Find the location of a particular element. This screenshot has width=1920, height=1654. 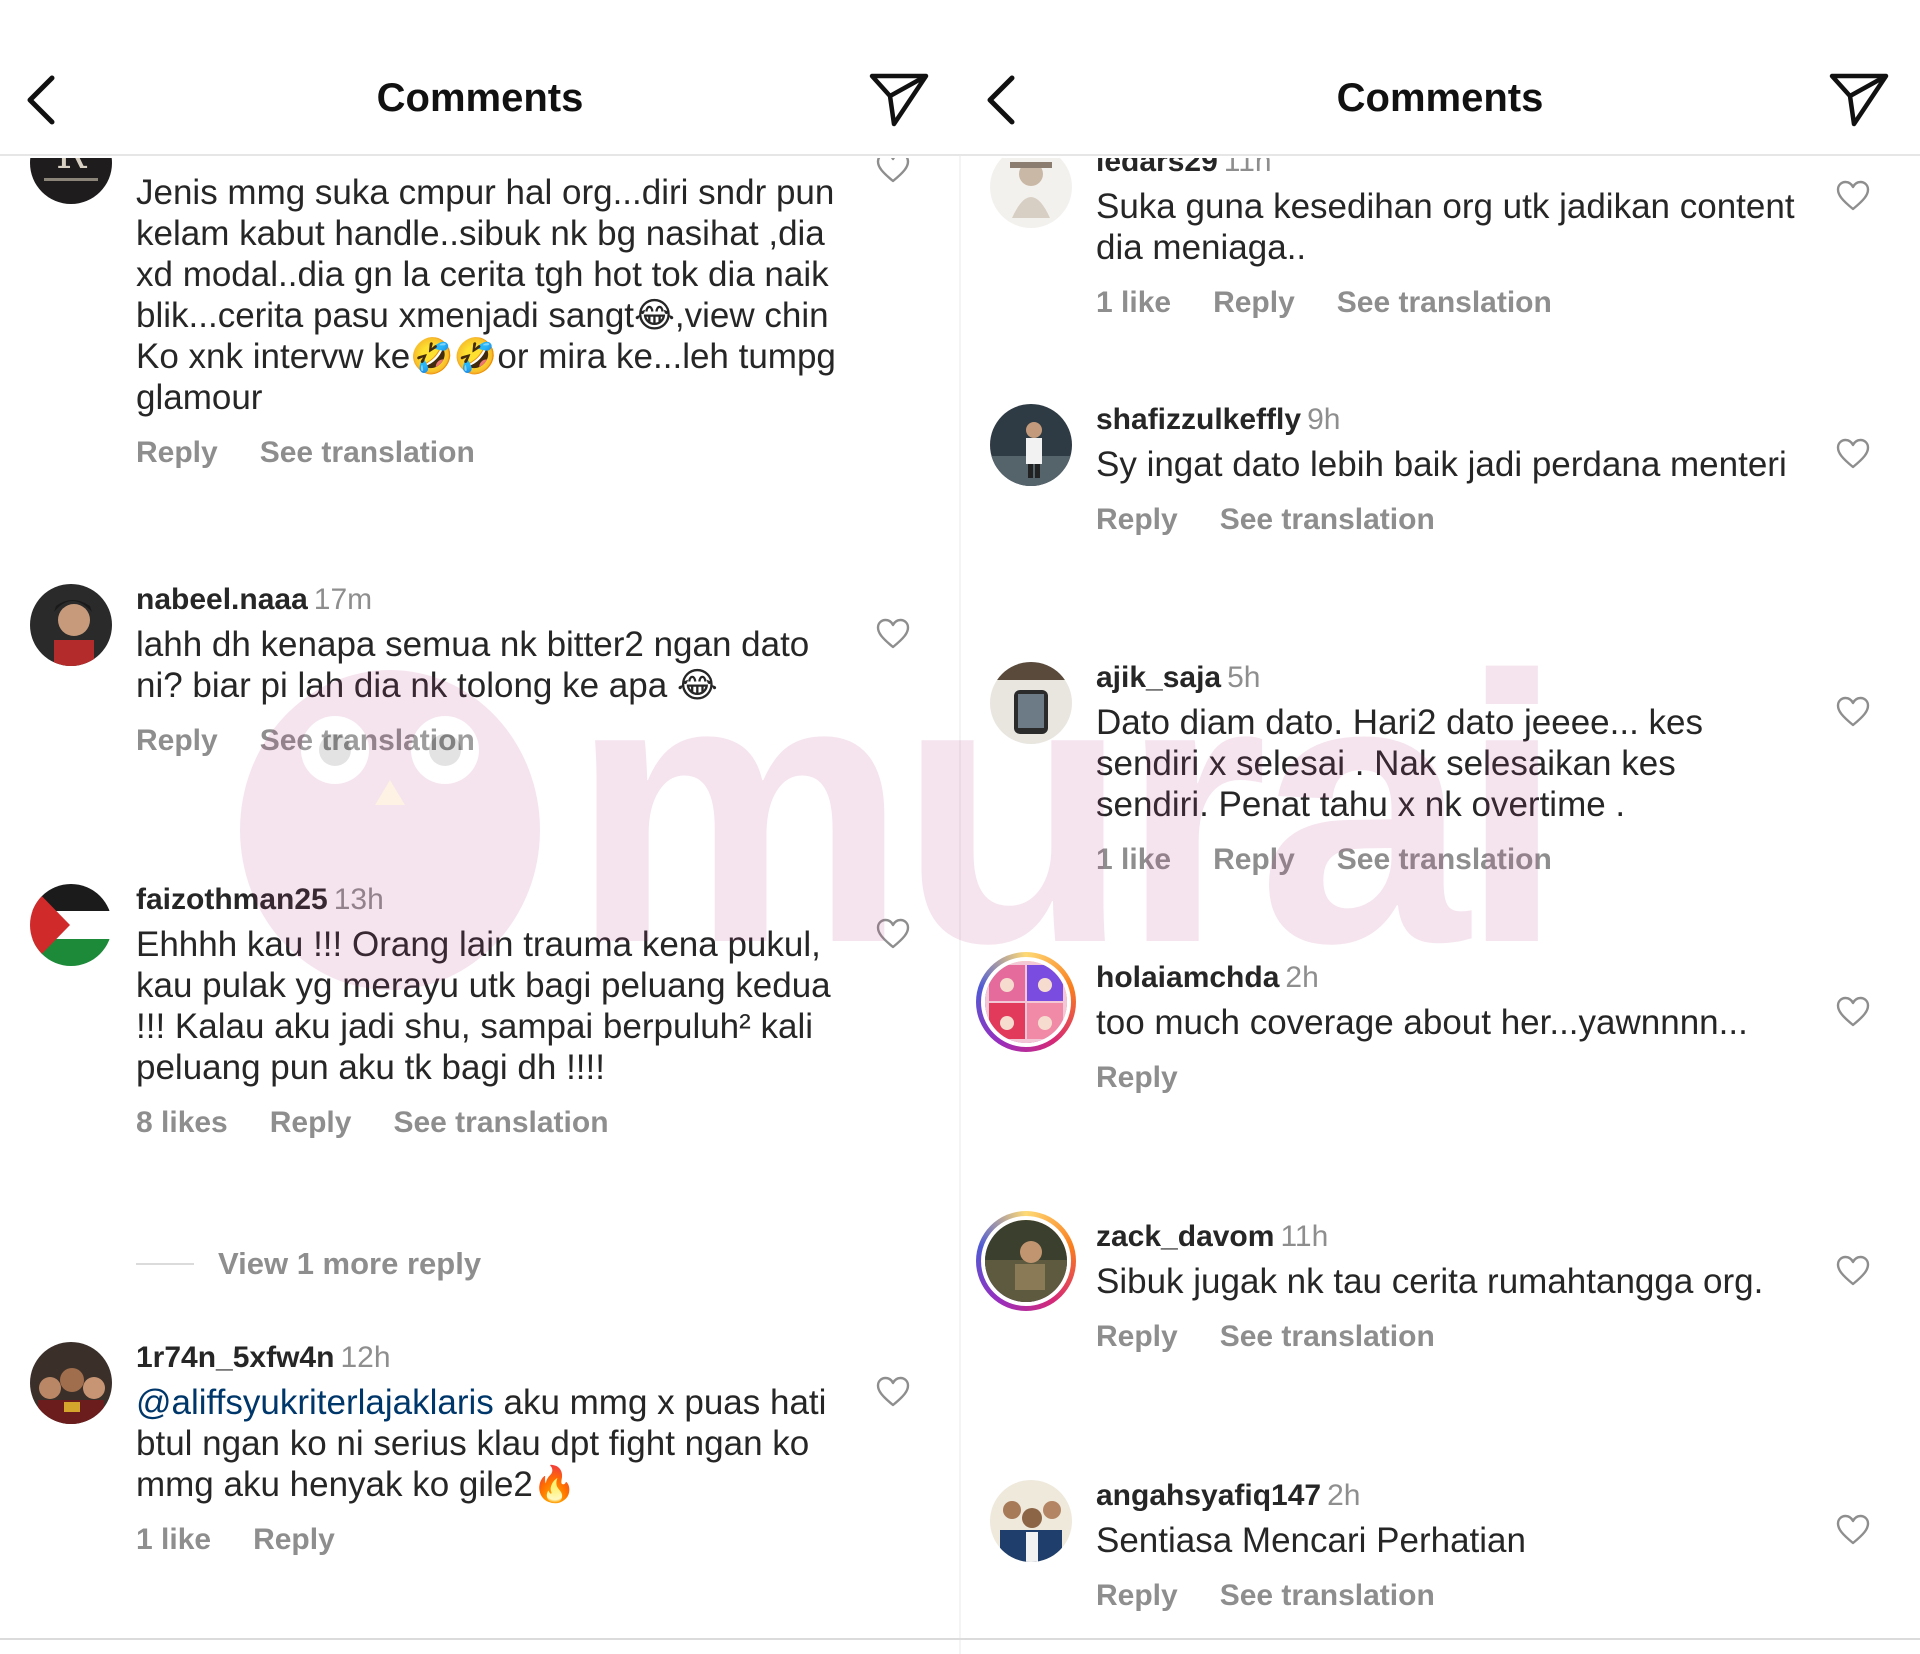

comment-username: iedars29 is located at coordinates (1157, 168).